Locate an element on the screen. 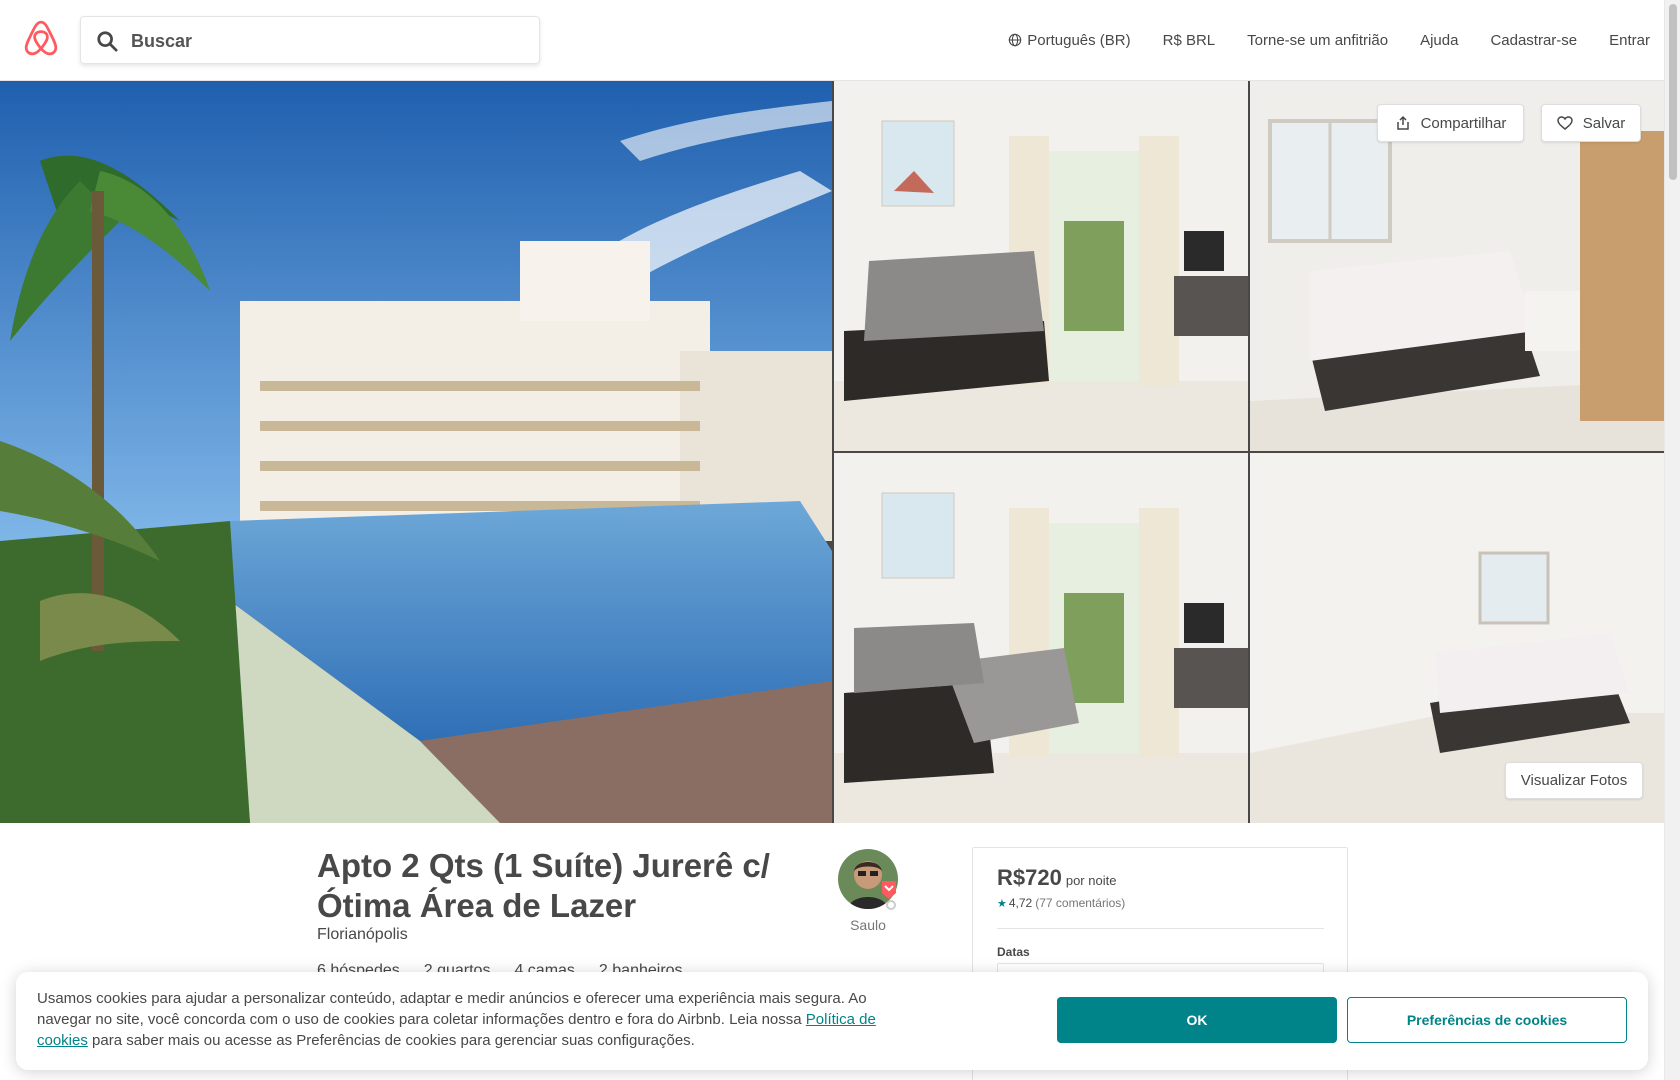 Image resolution: width=1680 pixels, height=1080 pixels. price: R$720 por noite is located at coordinates (1056, 878).